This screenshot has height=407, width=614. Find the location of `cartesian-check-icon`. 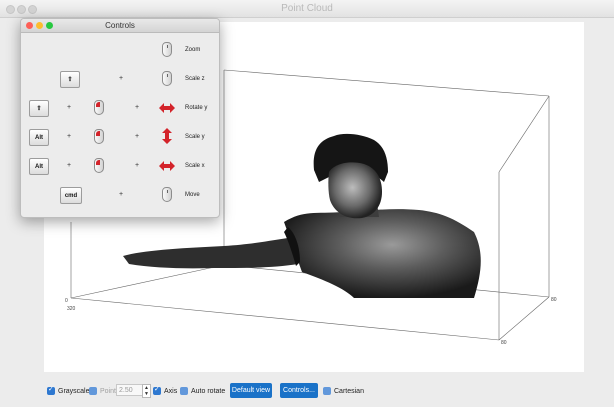

cartesian-check-icon is located at coordinates (327, 391).